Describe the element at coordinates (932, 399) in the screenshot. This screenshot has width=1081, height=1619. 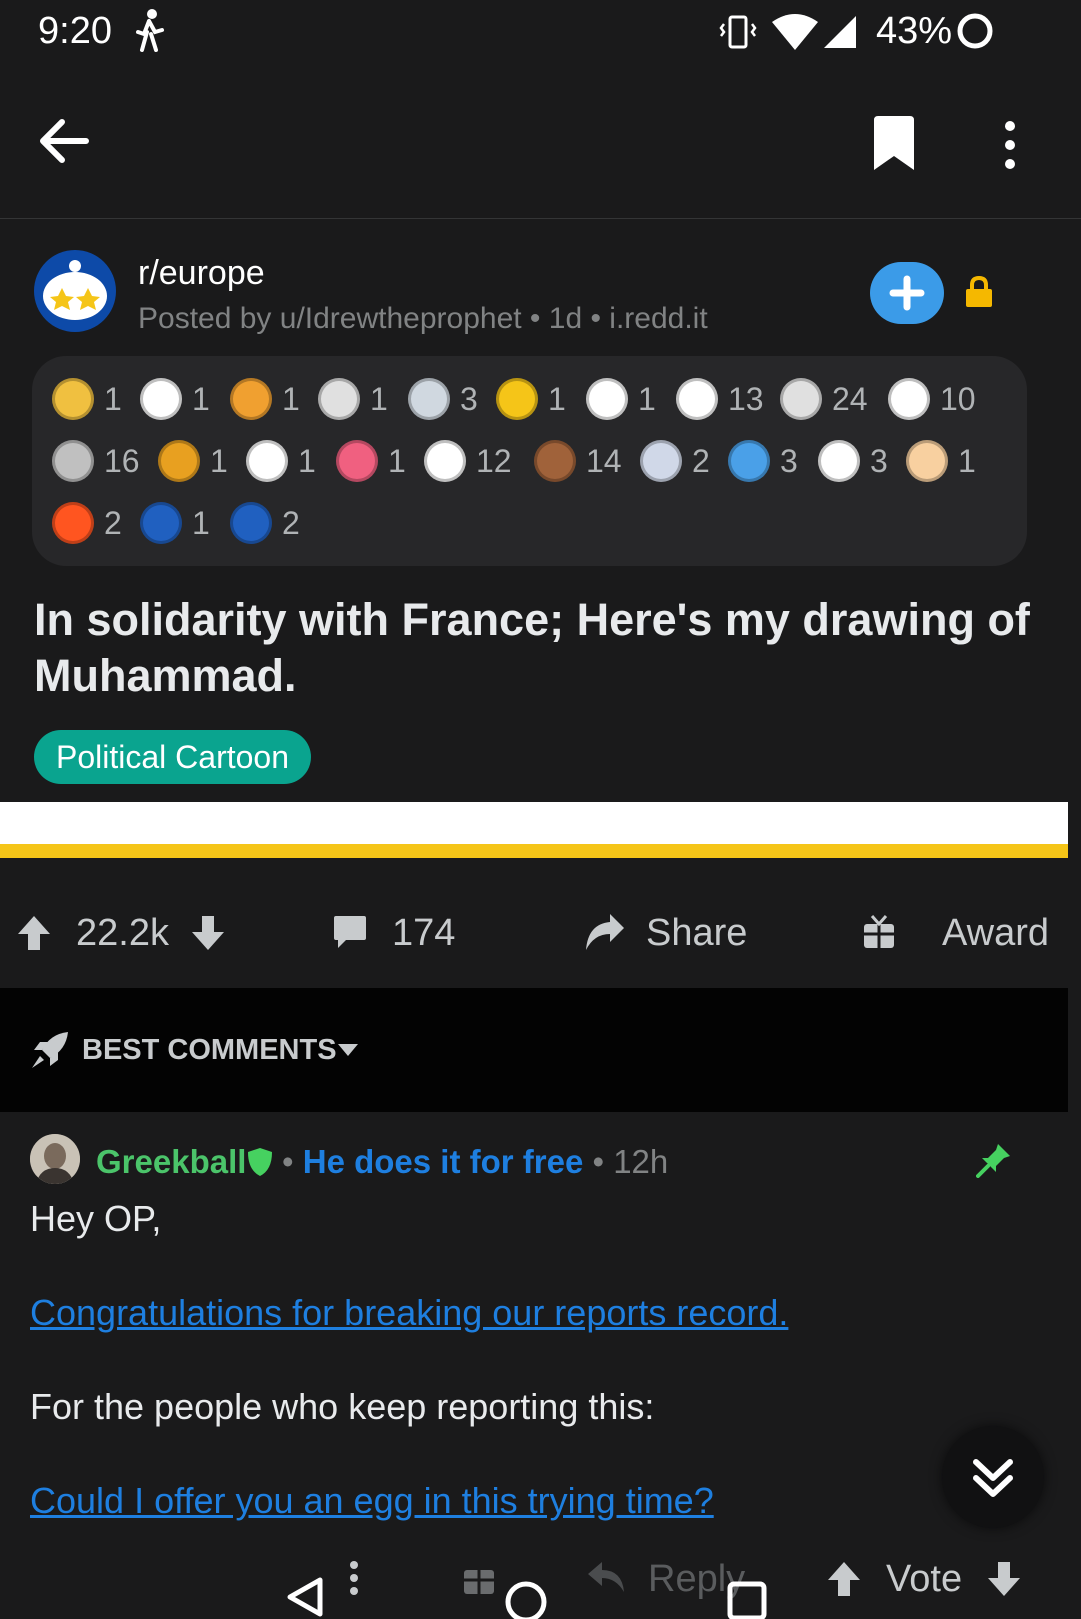
I see `award-item: 10` at that location.